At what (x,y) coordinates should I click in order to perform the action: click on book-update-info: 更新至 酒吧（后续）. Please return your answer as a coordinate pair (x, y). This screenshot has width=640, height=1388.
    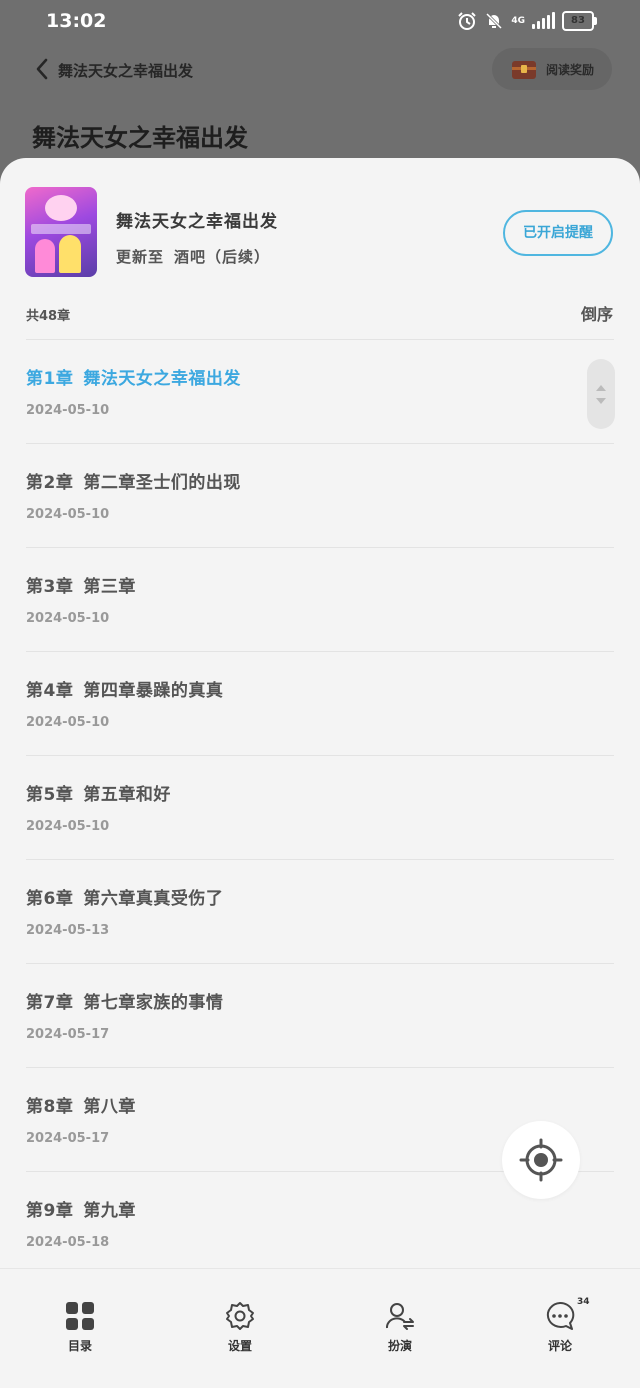
    Looking at the image, I should click on (193, 256).